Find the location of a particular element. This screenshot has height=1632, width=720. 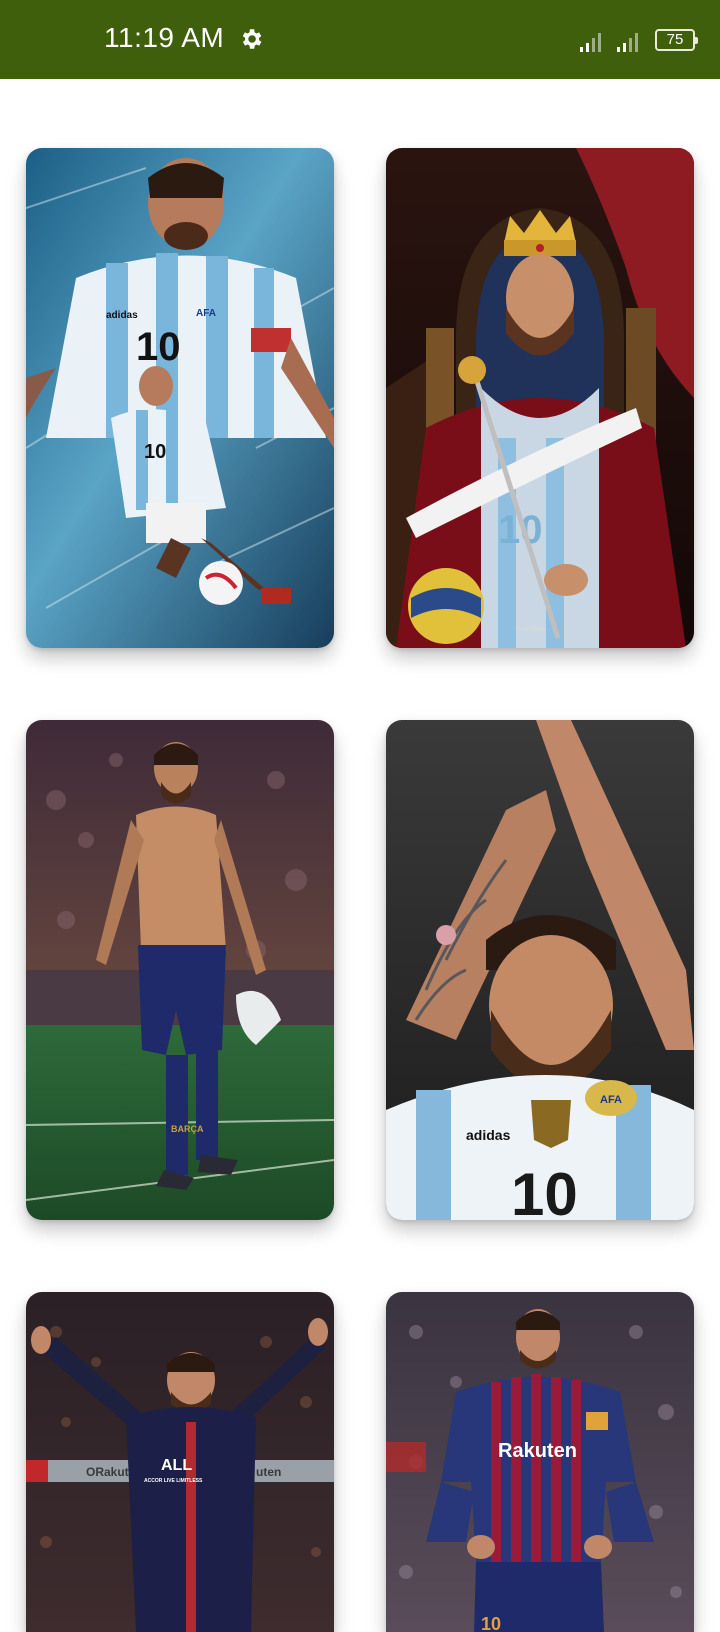

wallpaper-image-5: ORakut uten ALL ACCOR LIVE LIMITLESS is located at coordinates (180, 1462).